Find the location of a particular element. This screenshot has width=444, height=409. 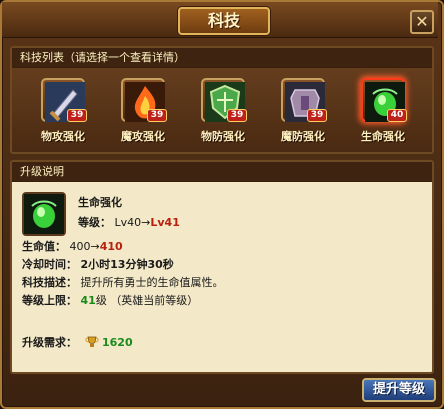

title-bar: 科技 ✕ is located at coordinates (220, 20).